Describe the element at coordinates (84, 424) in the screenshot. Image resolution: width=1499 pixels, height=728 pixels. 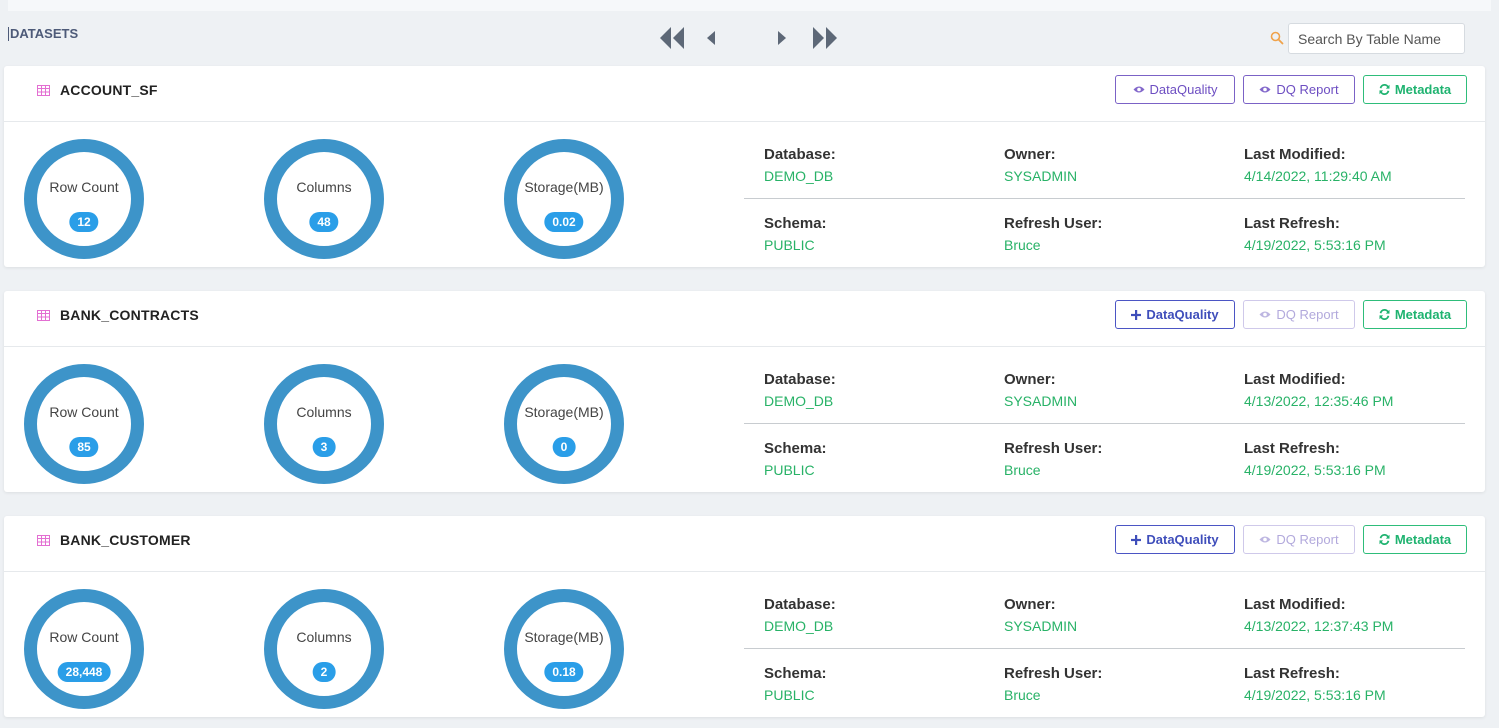
I see `row-count-ring: Row Count 85` at that location.